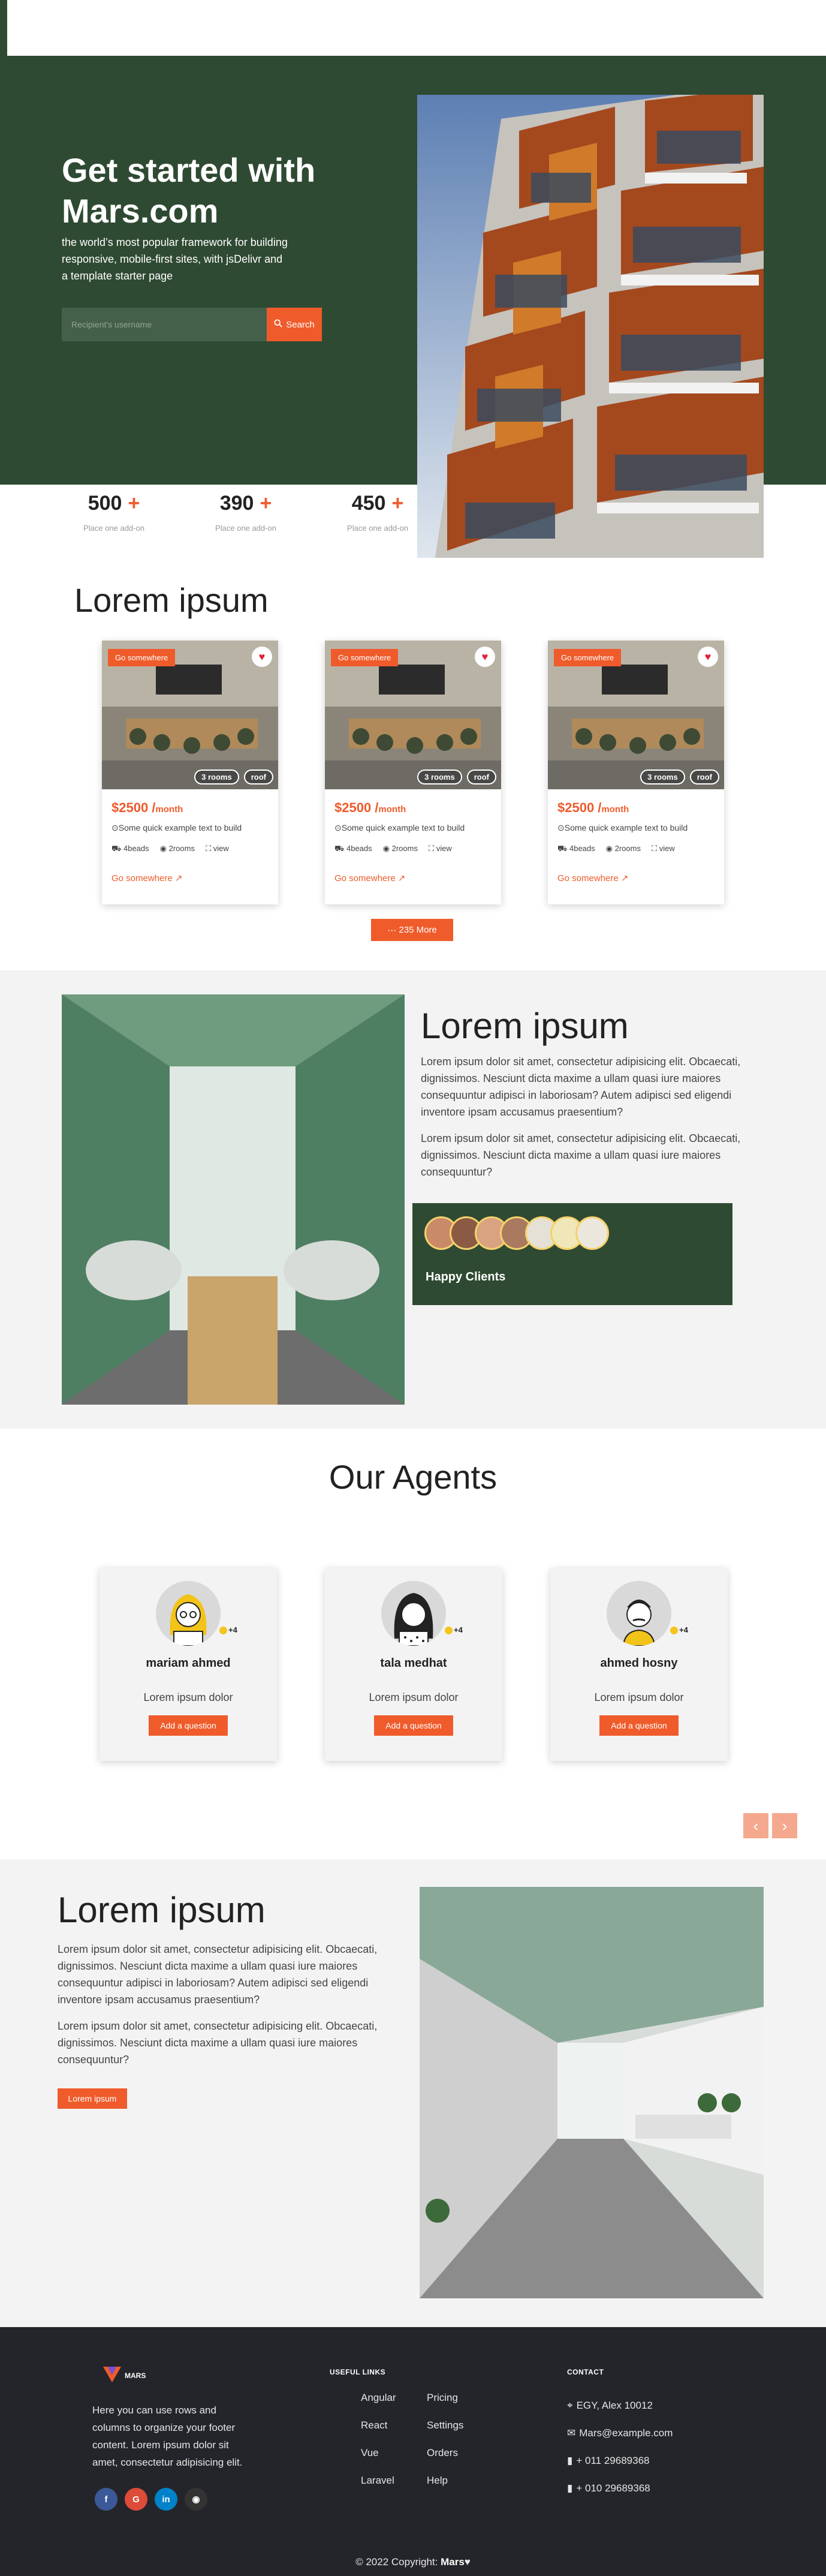  I want to click on facebook-icon: f, so click(106, 2500).